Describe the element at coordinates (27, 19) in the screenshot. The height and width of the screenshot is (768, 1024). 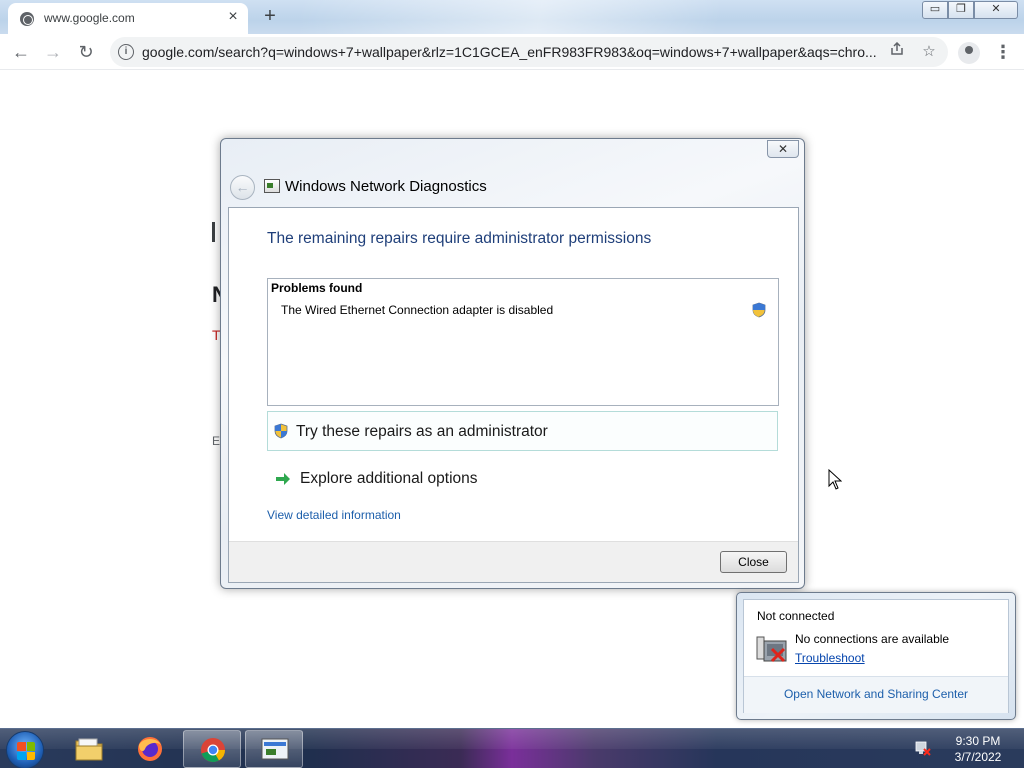
I see `globe-icon` at that location.